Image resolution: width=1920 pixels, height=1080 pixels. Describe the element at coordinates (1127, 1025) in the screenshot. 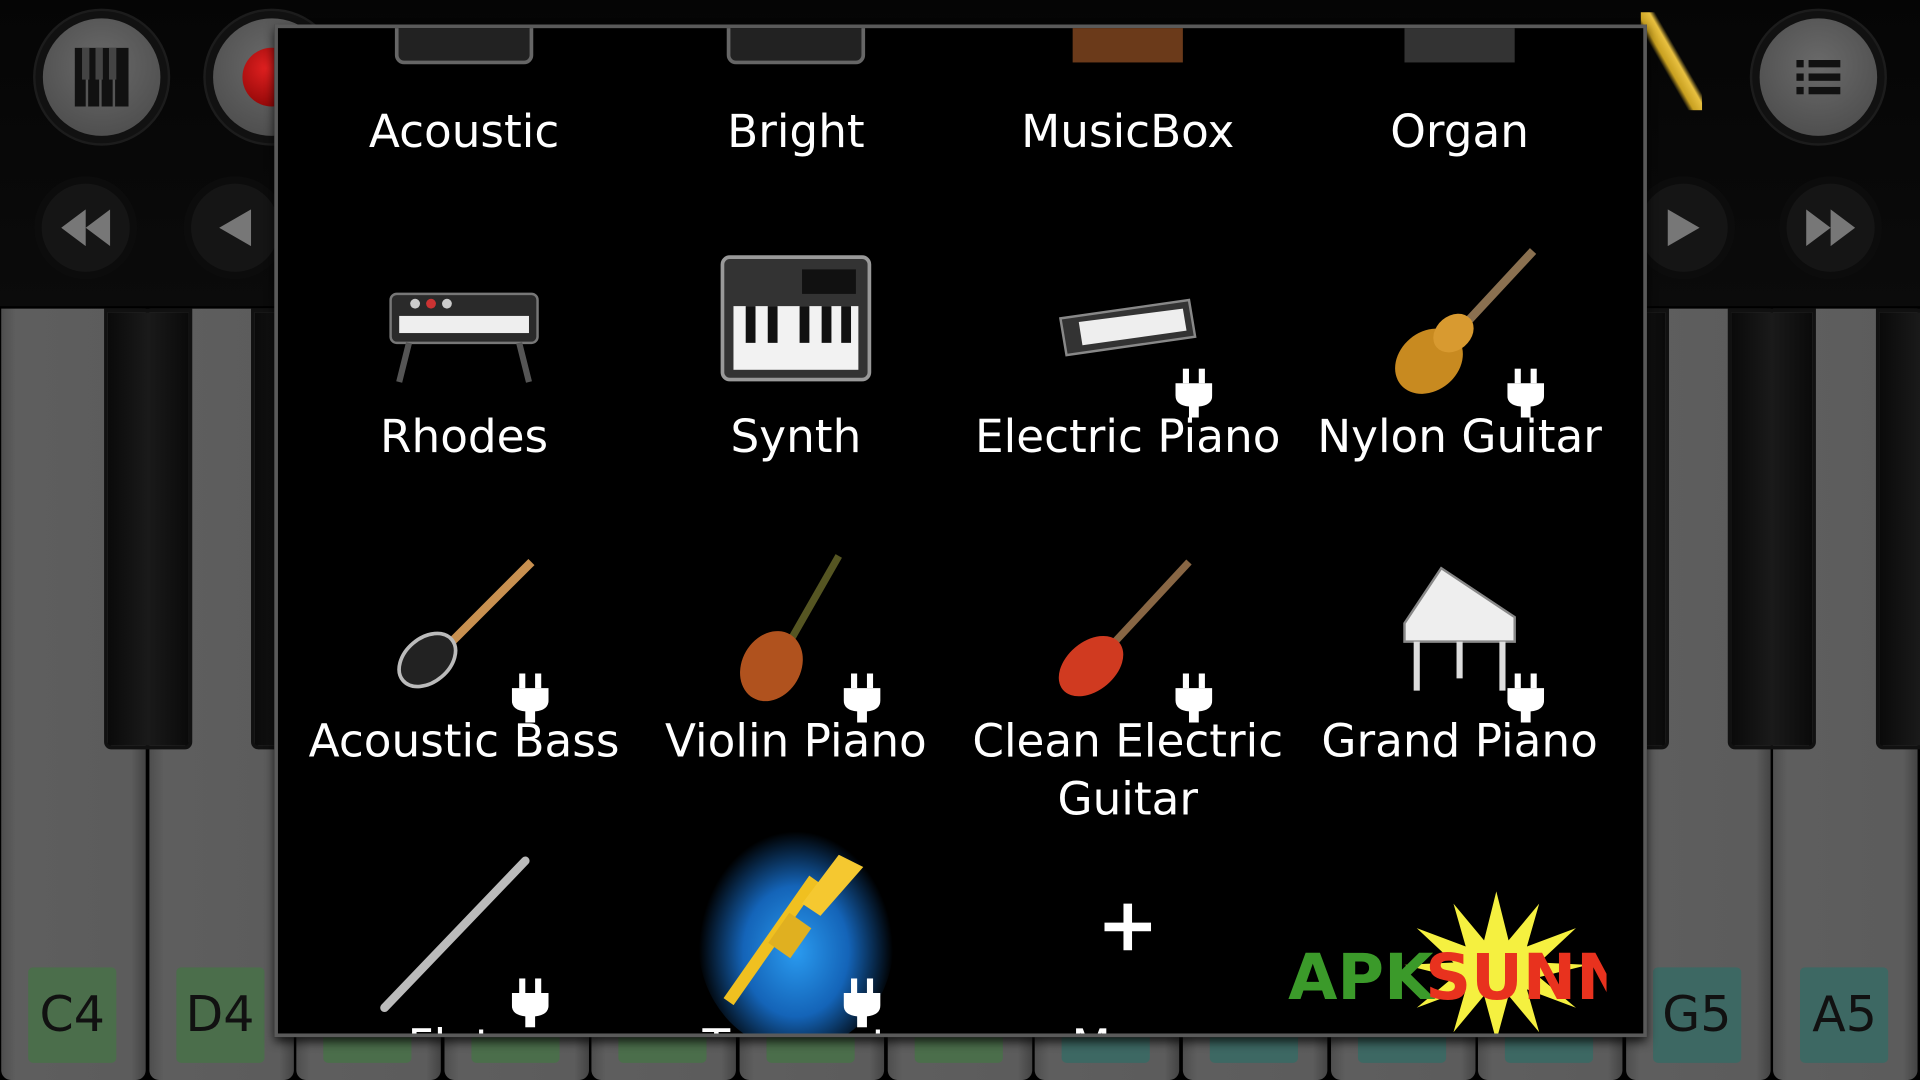

I see `instrument-label: More` at that location.